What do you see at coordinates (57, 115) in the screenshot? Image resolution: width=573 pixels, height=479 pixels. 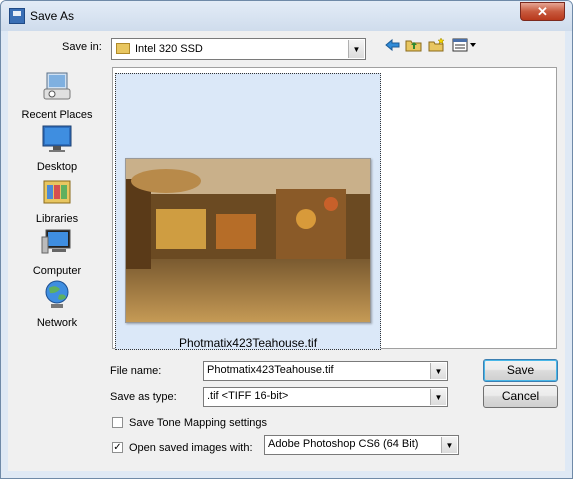 I see `sidebar-item-label: Recent Places` at bounding box center [57, 115].